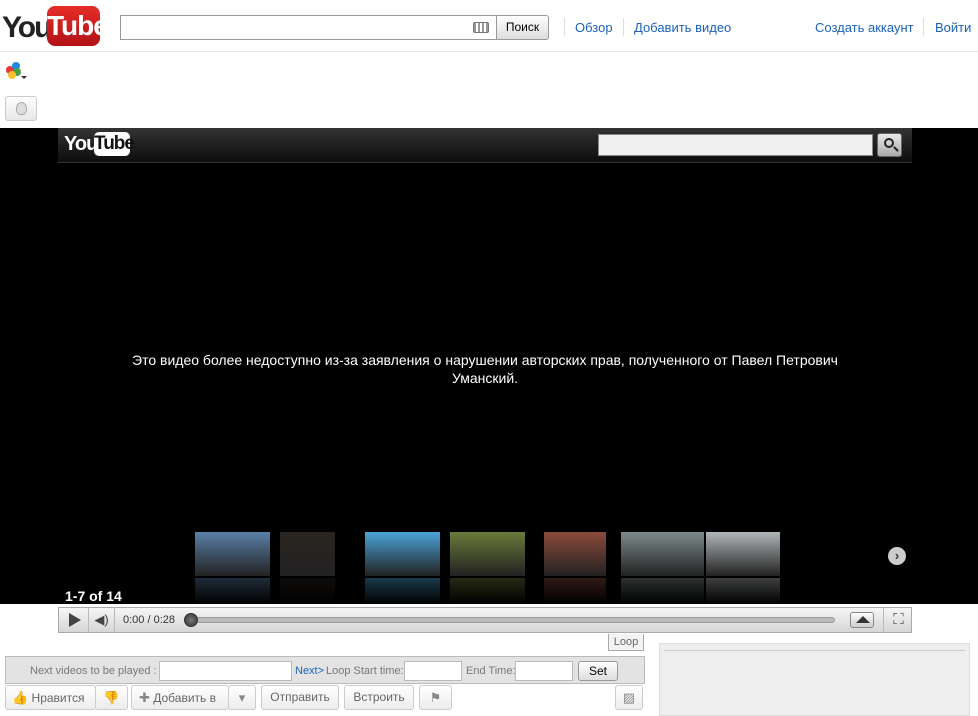  I want to click on logo-you-text: You, so click(27, 27).